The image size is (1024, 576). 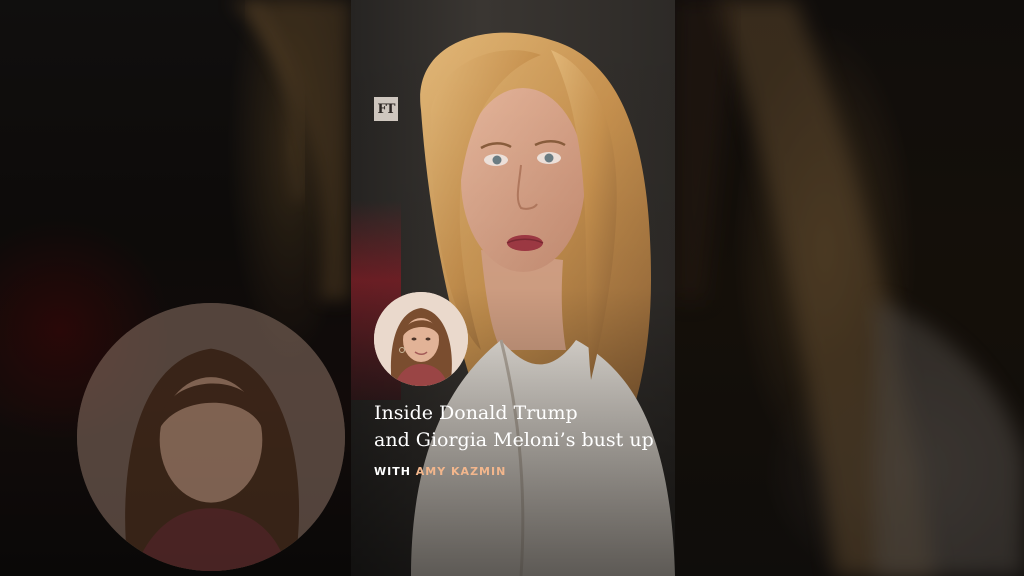 What do you see at coordinates (514, 440) in the screenshot?
I see `episode-title-line-2: and Giorgia Meloni’s bust up` at bounding box center [514, 440].